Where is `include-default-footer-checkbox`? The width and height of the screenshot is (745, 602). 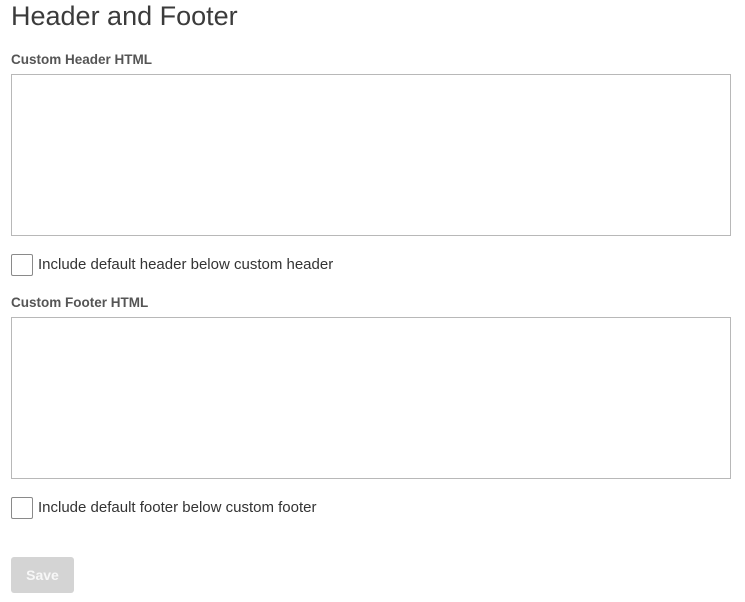
include-default-footer-checkbox is located at coordinates (22, 508).